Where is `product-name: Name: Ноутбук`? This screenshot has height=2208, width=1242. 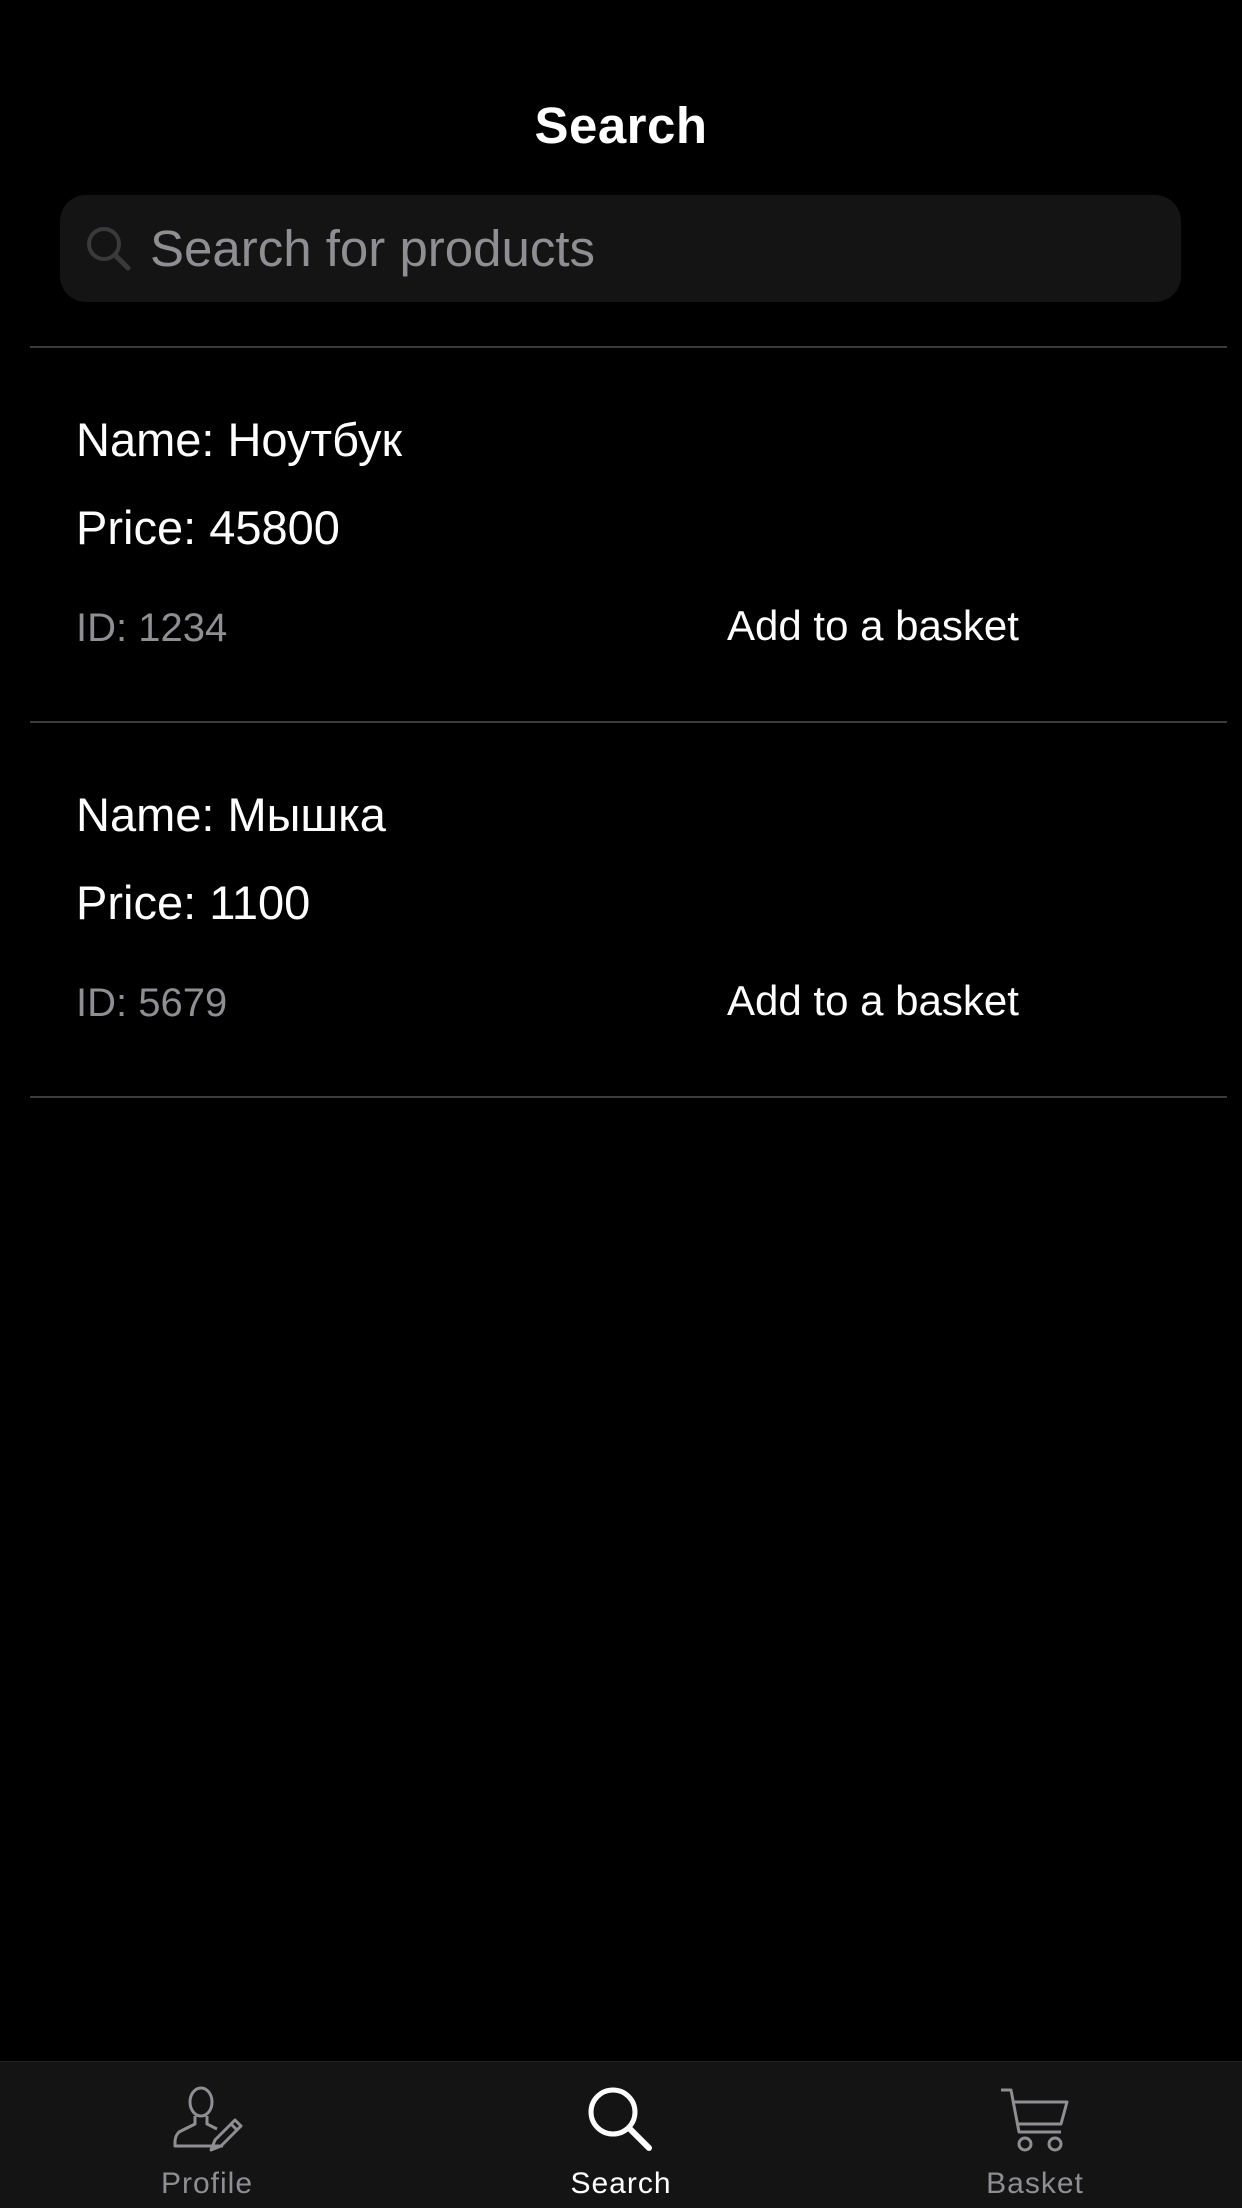
product-name: Name: Ноутбук is located at coordinates (239, 439).